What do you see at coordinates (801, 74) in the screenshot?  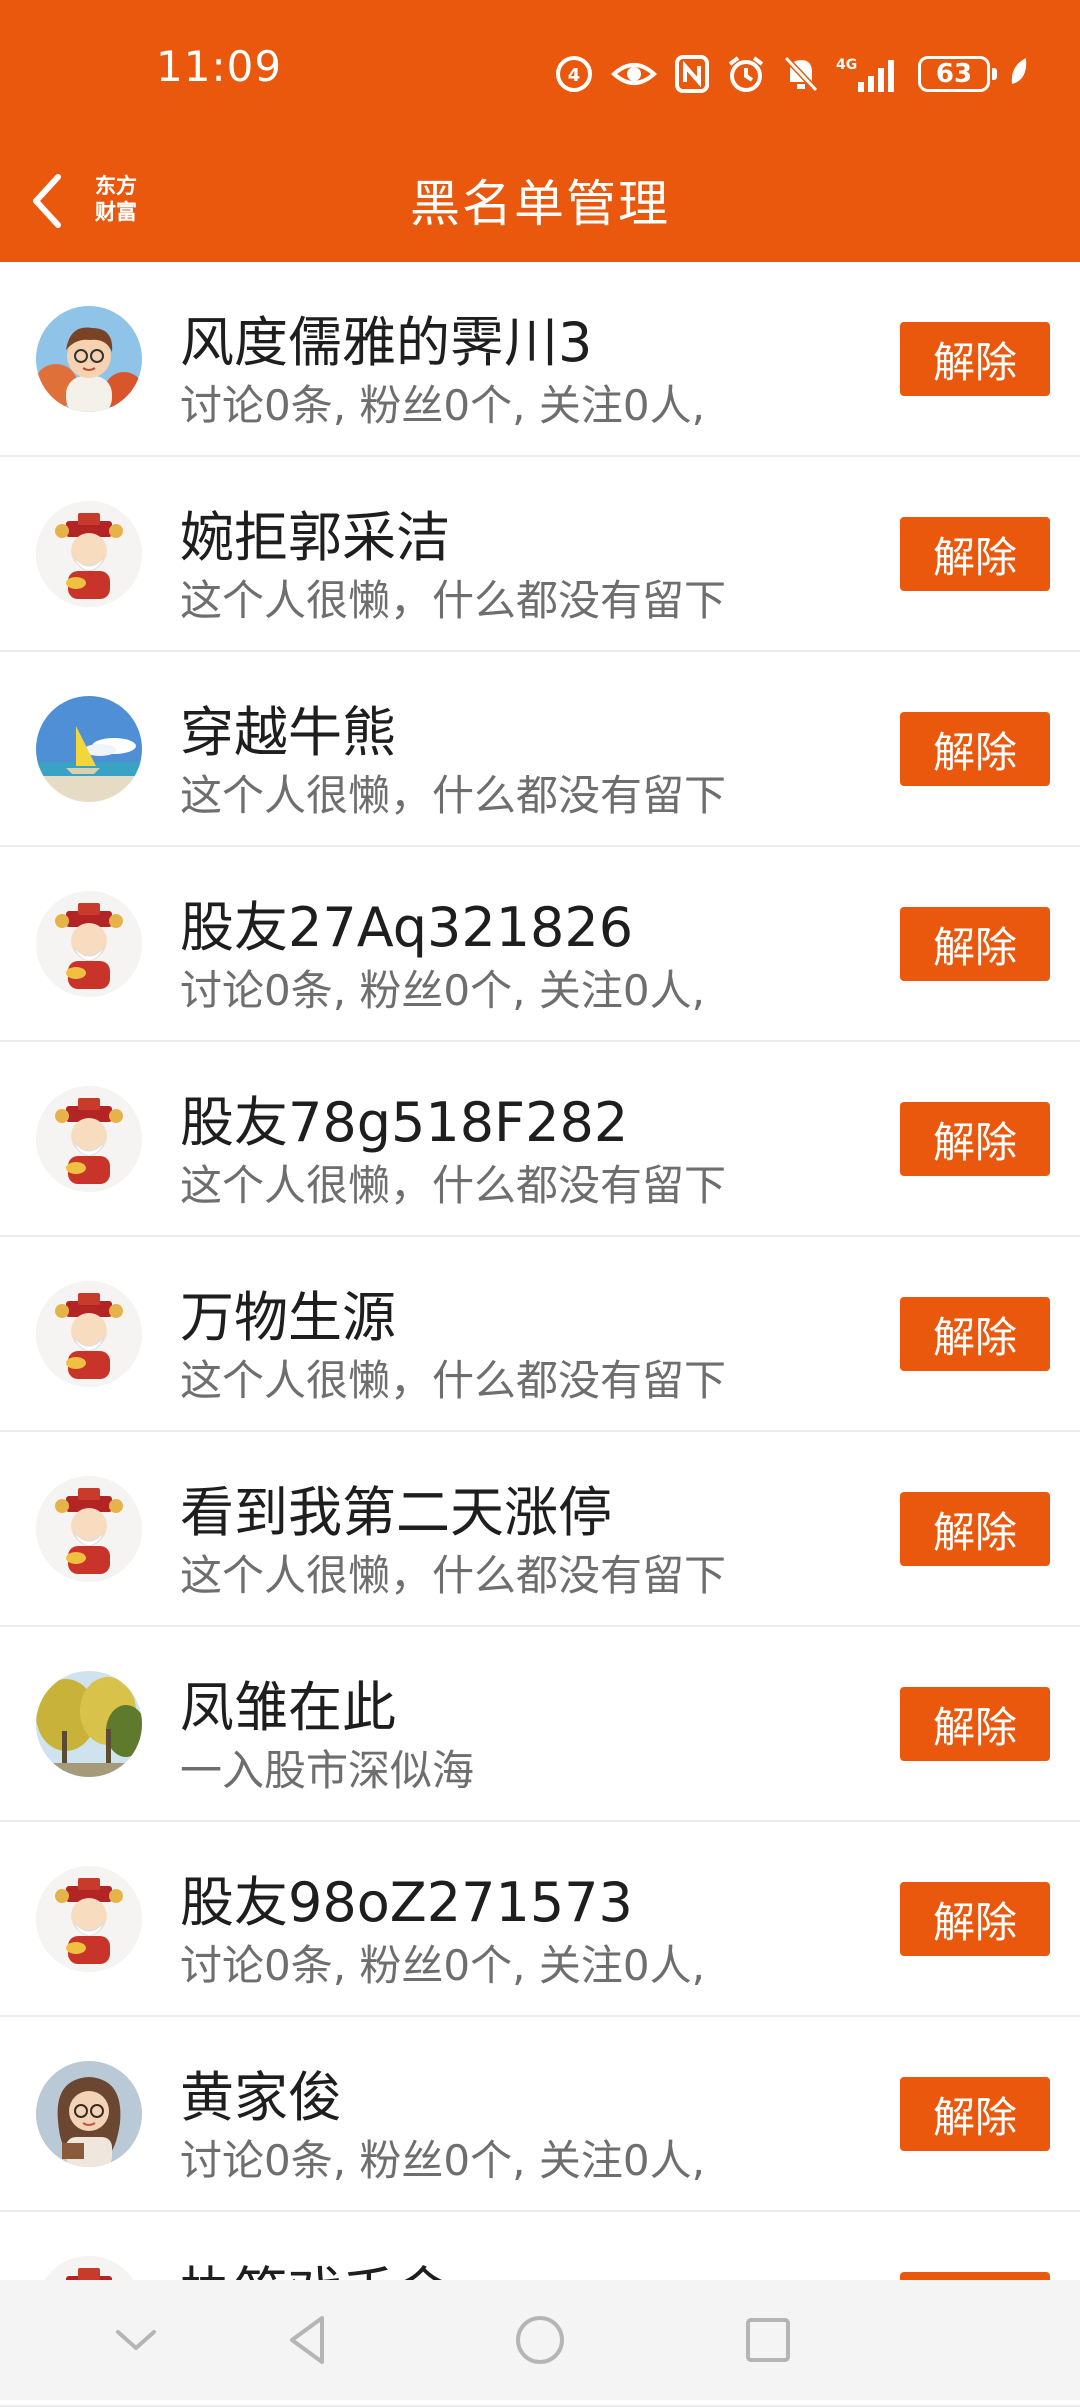 I see `mute-bell-icon` at bounding box center [801, 74].